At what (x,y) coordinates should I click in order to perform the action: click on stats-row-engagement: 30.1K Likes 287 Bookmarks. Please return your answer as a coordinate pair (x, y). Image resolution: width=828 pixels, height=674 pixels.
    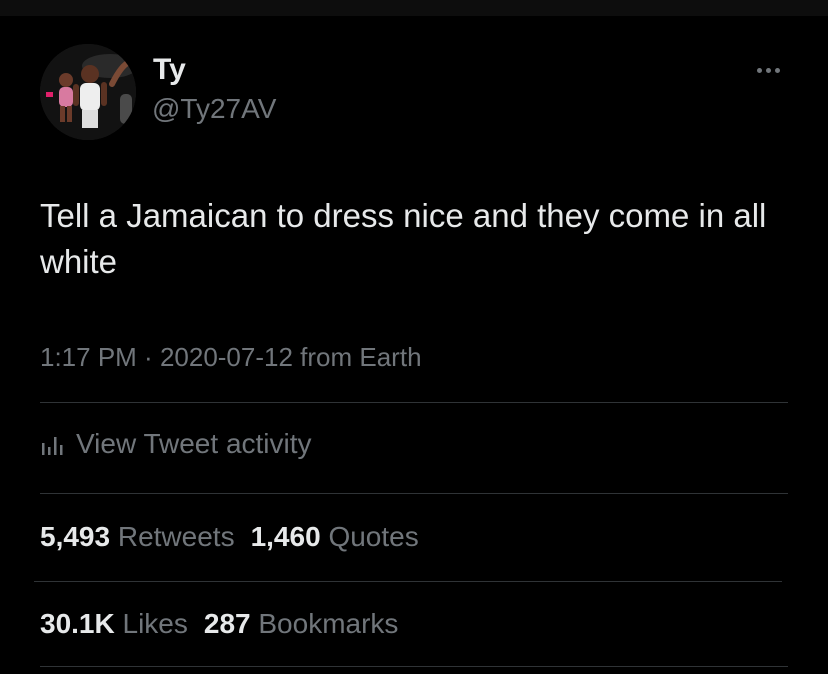
    Looking at the image, I should click on (219, 624).